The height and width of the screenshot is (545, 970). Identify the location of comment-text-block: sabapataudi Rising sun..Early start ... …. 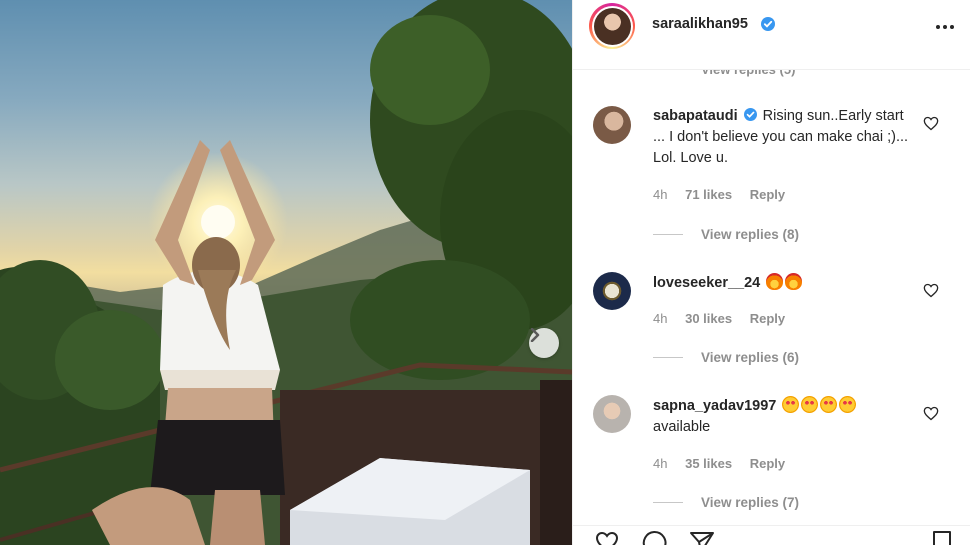
(783, 137).